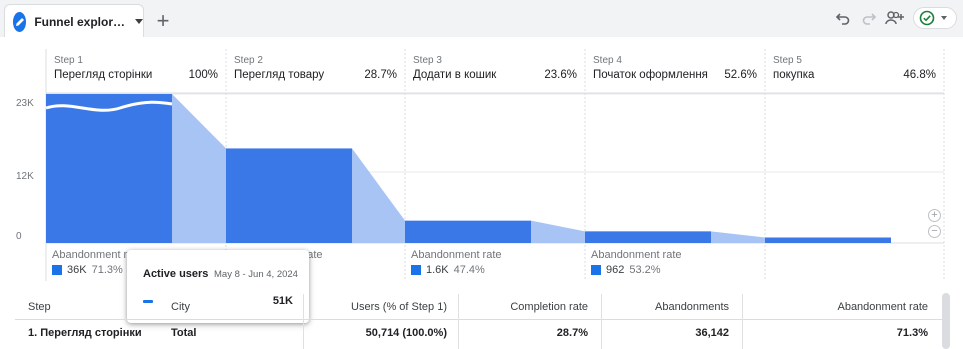 The height and width of the screenshot is (349, 963). Describe the element at coordinates (256, 274) in the screenshot. I see `tooltip-date-range: May 8 - Jun 4, 2024` at that location.